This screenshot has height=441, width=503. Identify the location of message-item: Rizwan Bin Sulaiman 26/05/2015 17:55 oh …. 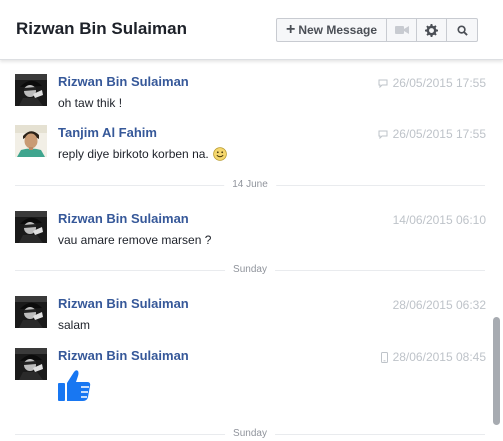
(245, 87).